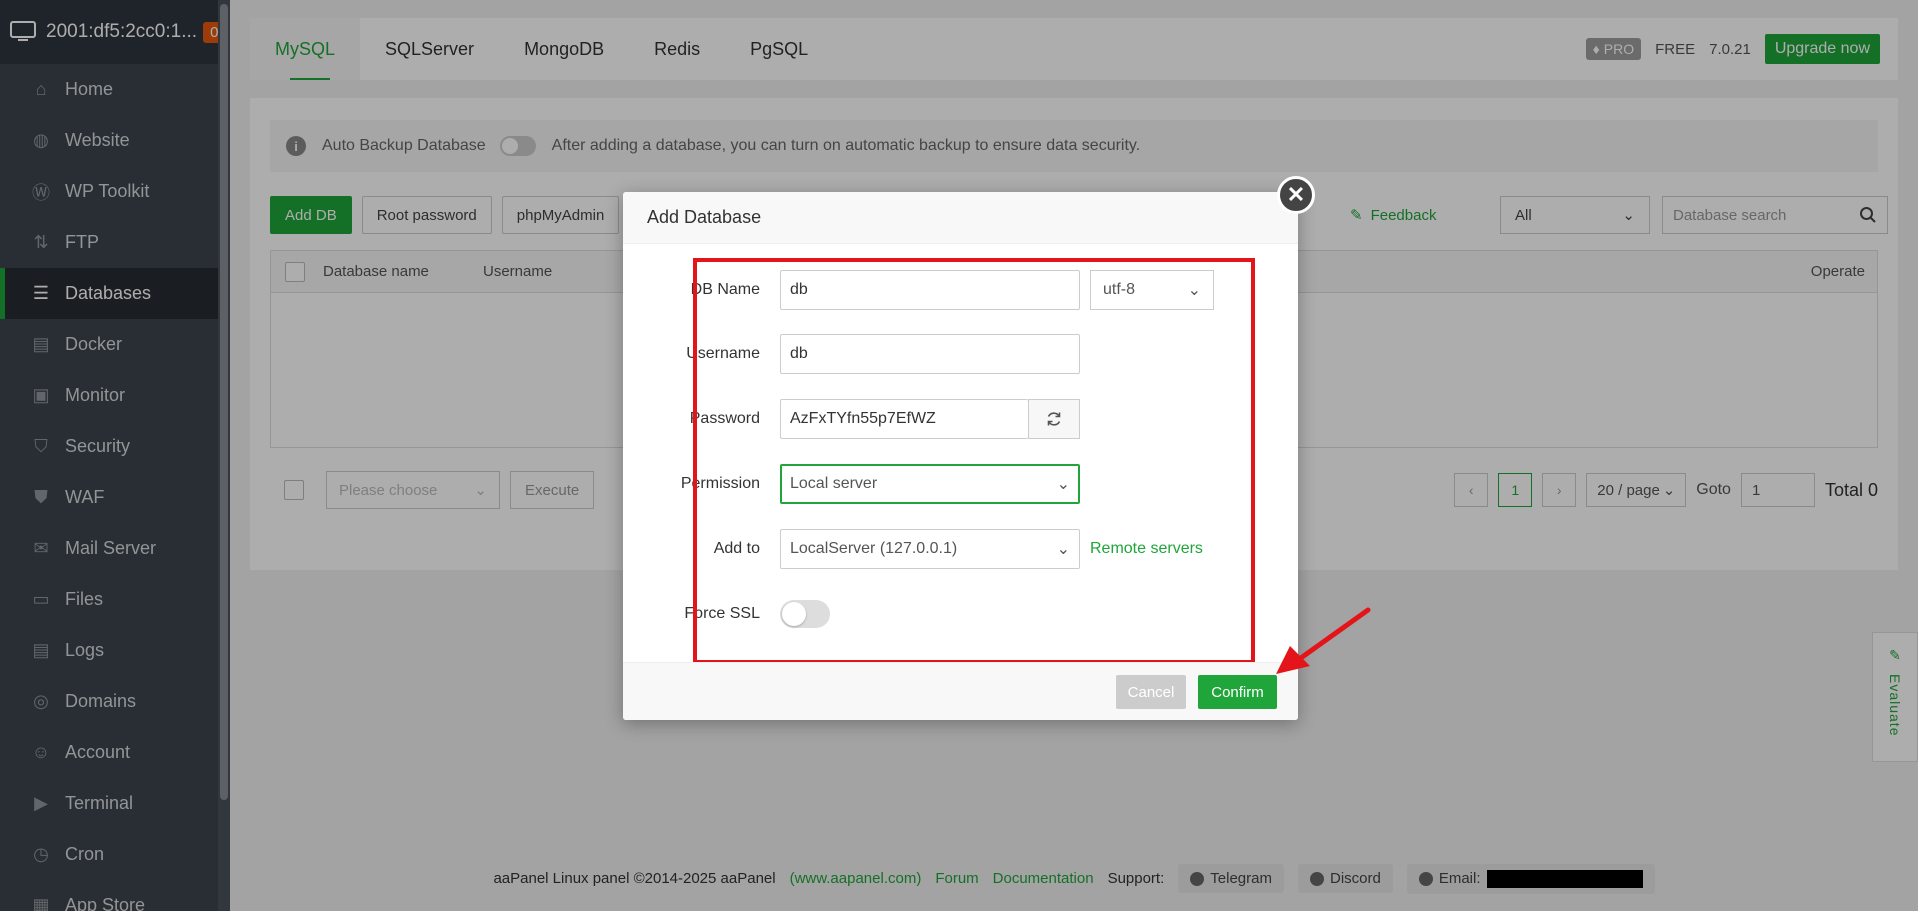  What do you see at coordinates (960, 691) in the screenshot?
I see `dialog-footer: Cancel Confirm` at bounding box center [960, 691].